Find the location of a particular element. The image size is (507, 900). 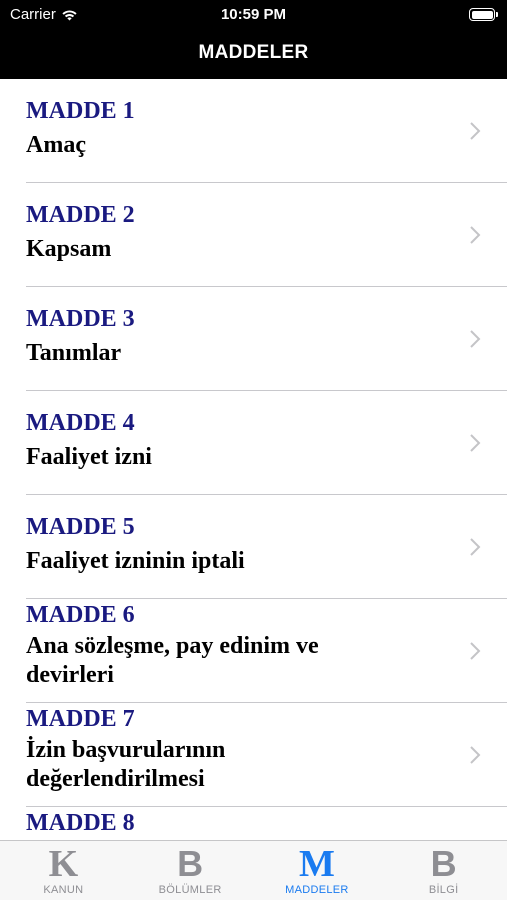

article-row-2: MADDE 2 Kapsam is located at coordinates (253, 235).